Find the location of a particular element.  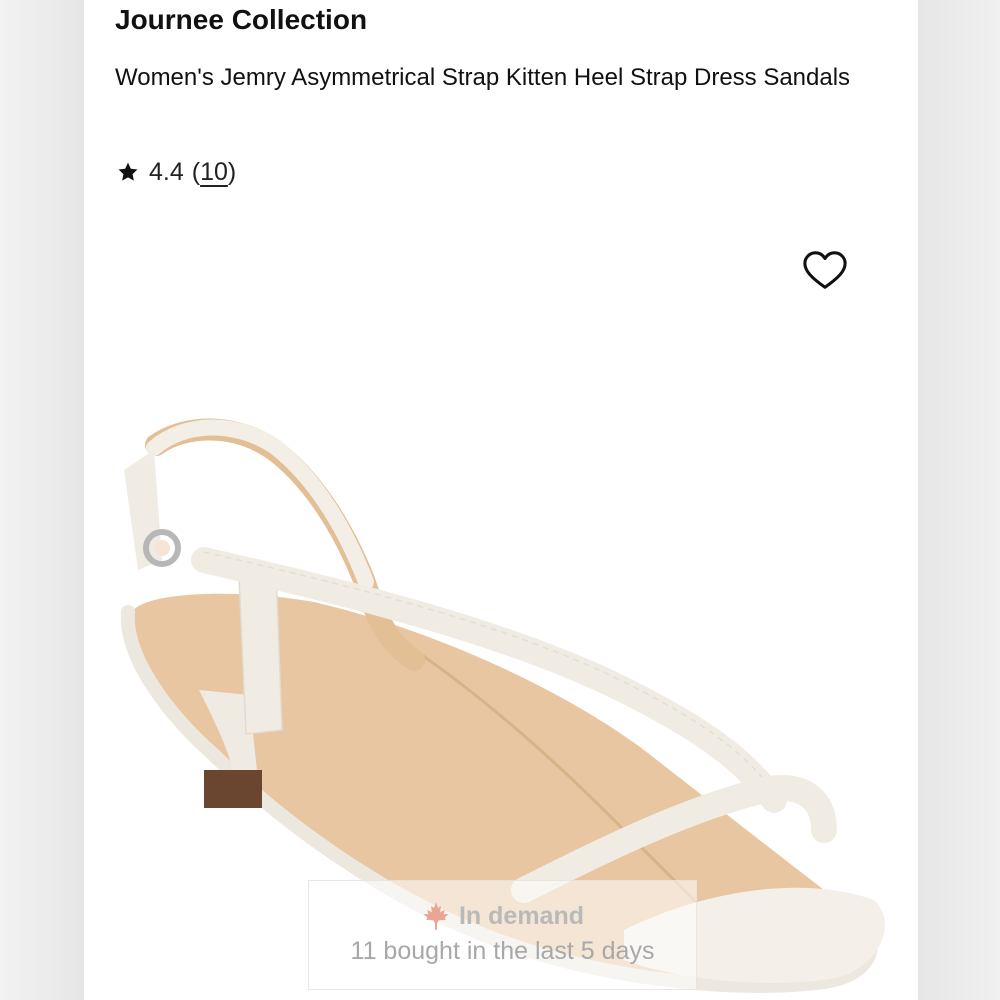

rating-value: 4.4 is located at coordinates (166, 171).